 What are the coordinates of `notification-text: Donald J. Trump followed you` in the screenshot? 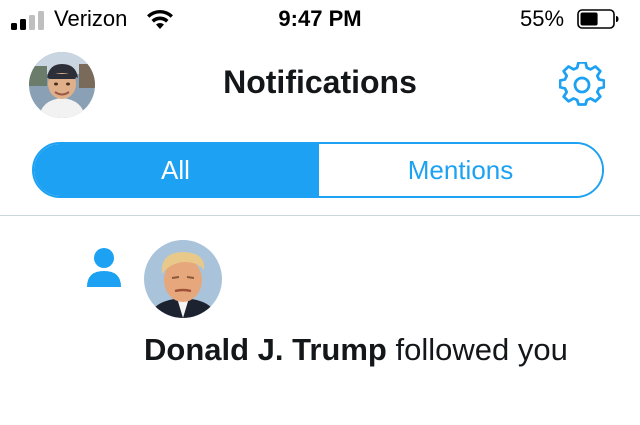 It's located at (364, 349).